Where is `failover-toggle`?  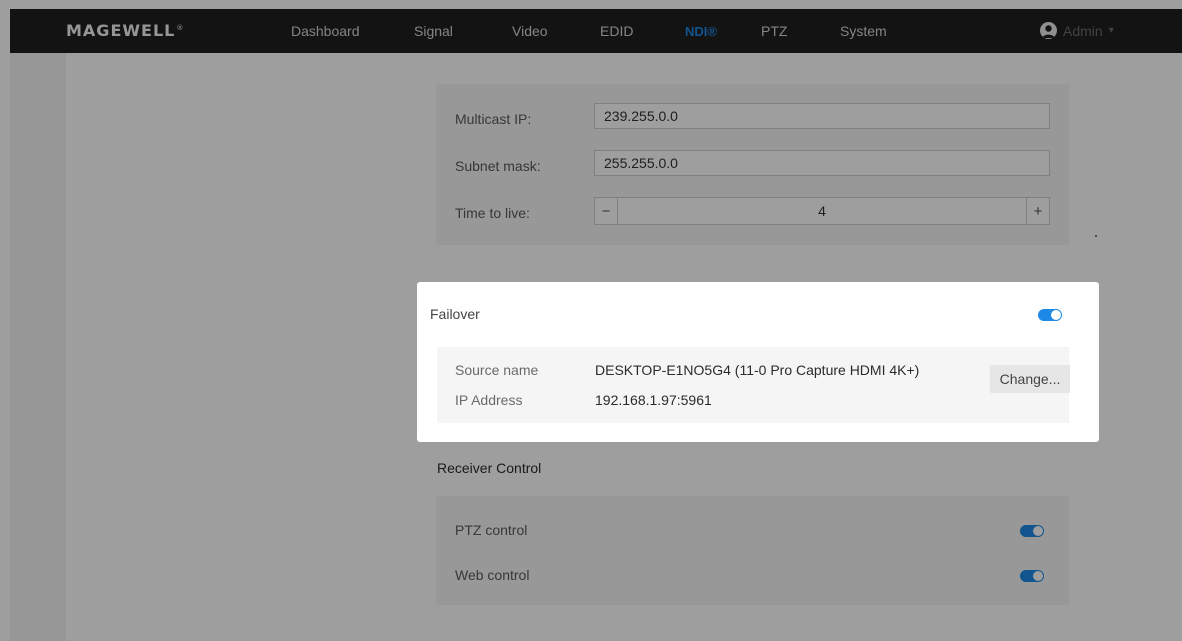 failover-toggle is located at coordinates (1050, 315).